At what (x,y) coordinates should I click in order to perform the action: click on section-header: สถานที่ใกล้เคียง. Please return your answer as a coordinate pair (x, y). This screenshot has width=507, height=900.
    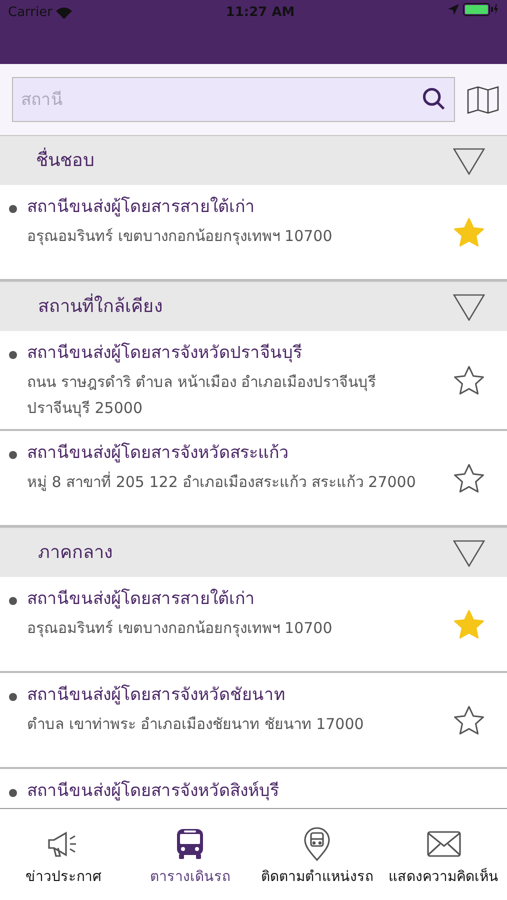
    Looking at the image, I should click on (253, 306).